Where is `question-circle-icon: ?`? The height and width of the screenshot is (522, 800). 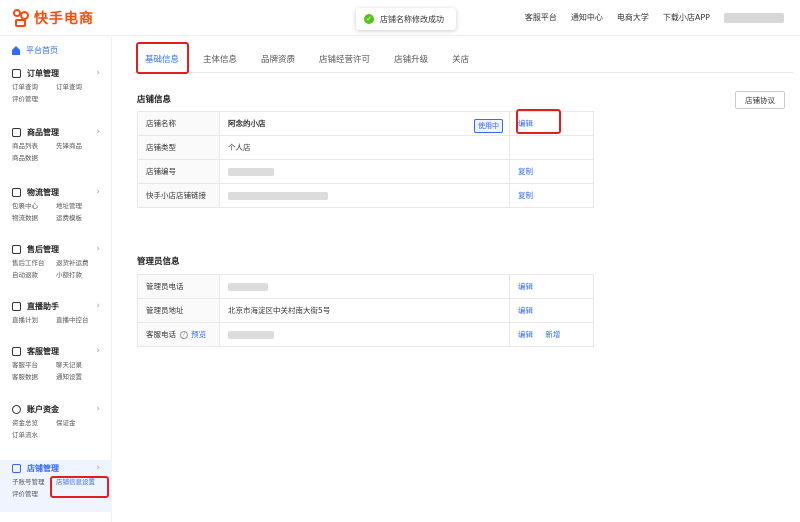
question-circle-icon: ? is located at coordinates (184, 335).